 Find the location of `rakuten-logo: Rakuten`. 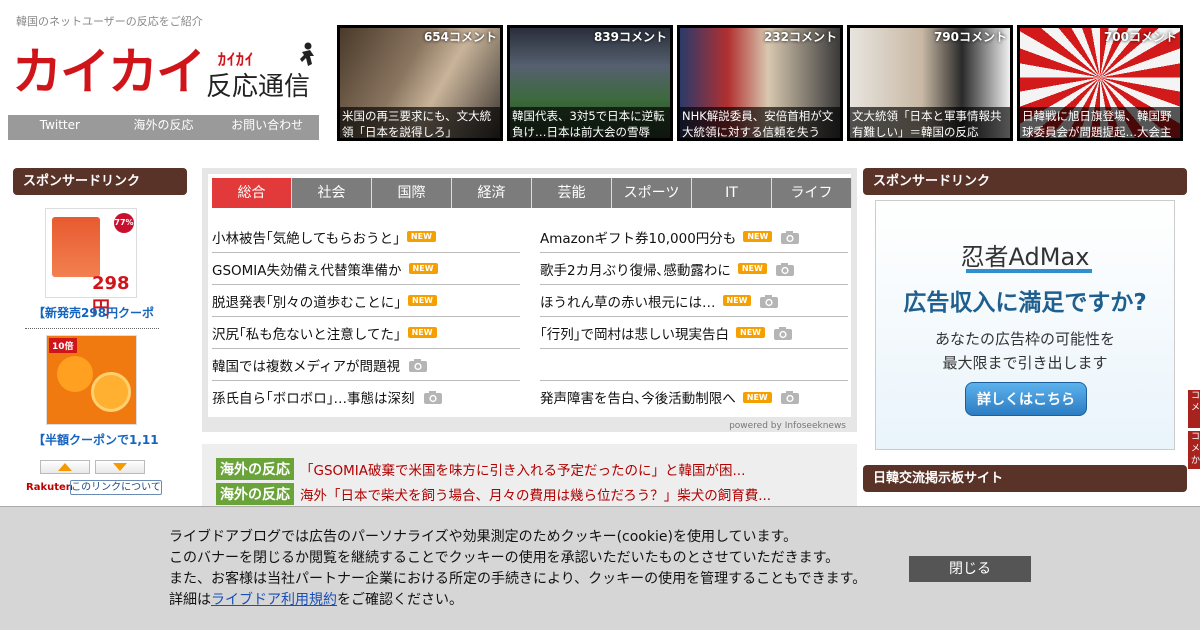

rakuten-logo: Rakuten is located at coordinates (49, 487).